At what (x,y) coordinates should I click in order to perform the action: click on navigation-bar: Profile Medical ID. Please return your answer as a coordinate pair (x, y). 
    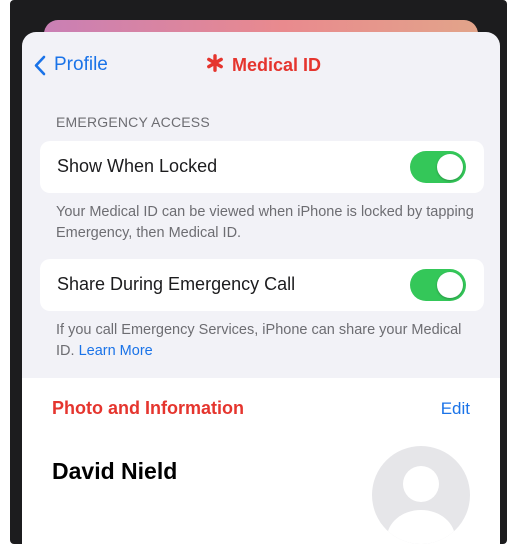
    Looking at the image, I should click on (261, 64).